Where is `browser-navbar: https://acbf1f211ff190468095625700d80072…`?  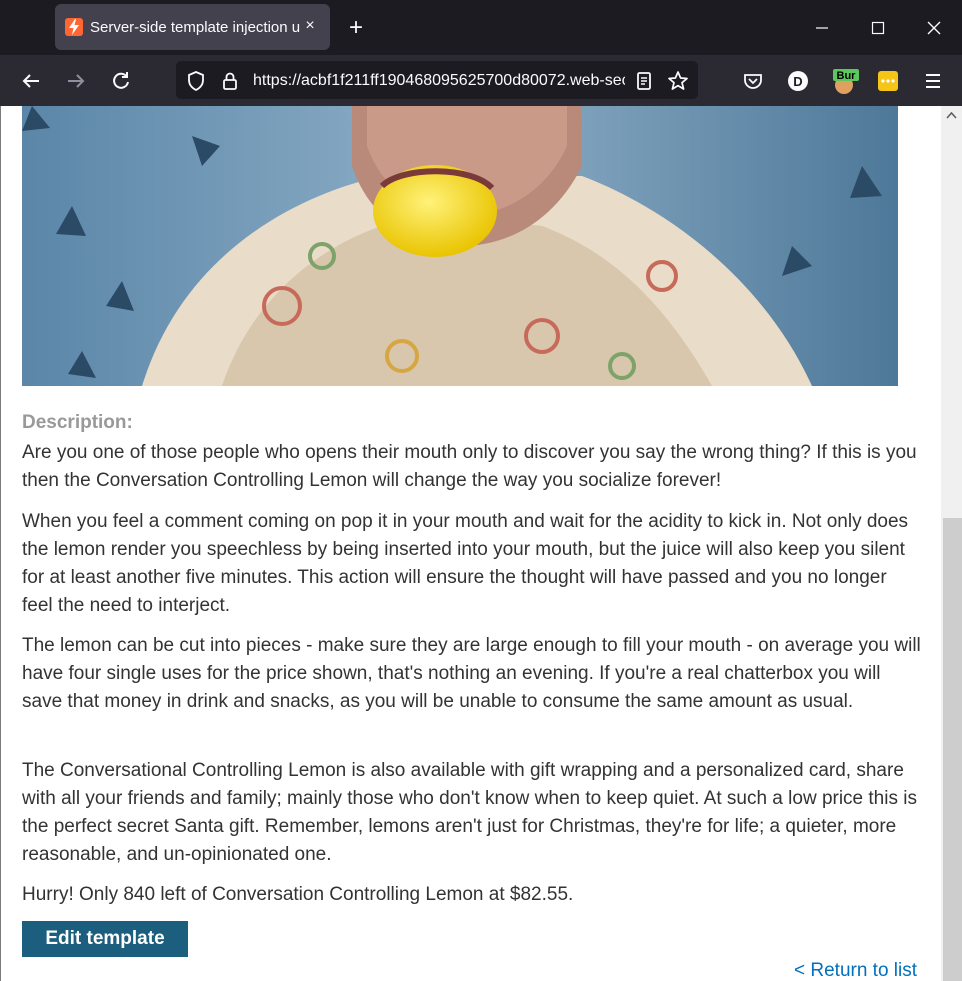
browser-navbar: https://acbf1f211ff190468095625700d80072… is located at coordinates (481, 80).